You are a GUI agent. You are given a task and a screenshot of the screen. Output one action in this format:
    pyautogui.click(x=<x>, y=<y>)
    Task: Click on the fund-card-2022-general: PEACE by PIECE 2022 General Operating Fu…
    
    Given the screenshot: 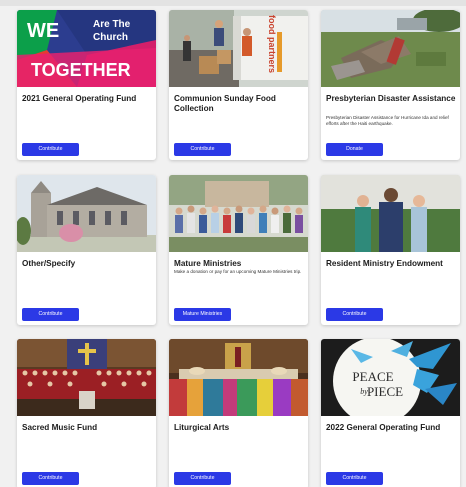 What is the action you would take?
    pyautogui.click(x=390, y=413)
    